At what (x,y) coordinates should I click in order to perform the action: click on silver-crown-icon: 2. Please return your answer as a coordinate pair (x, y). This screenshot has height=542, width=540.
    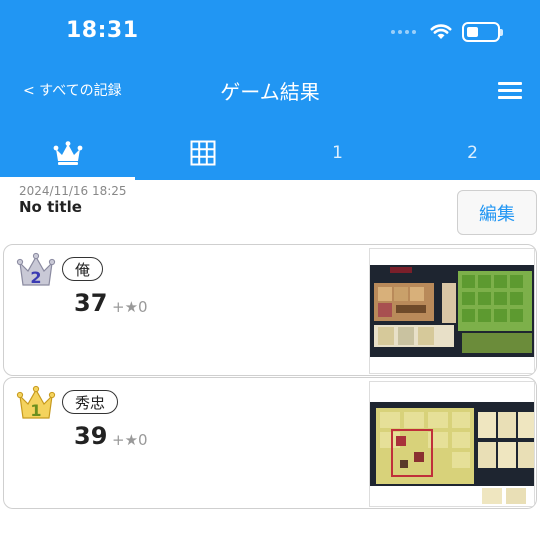
    Looking at the image, I should click on (36, 269).